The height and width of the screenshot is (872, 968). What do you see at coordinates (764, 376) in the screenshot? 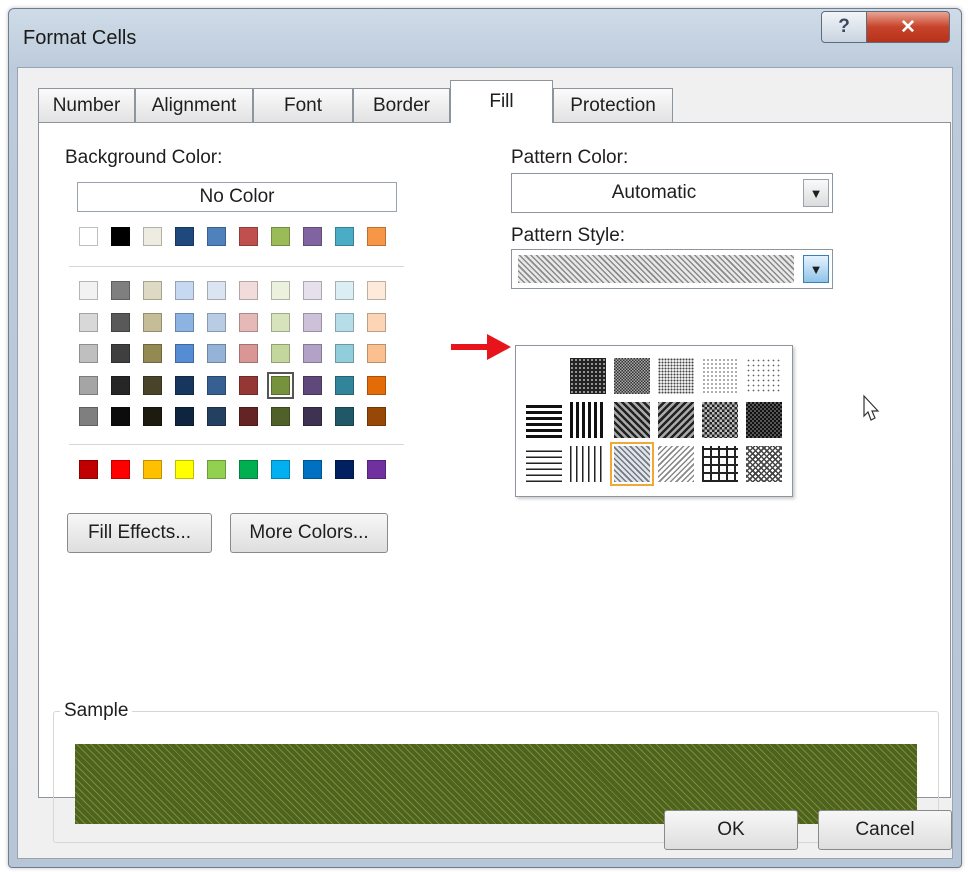
I see `pattern-option-6.25-gray` at bounding box center [764, 376].